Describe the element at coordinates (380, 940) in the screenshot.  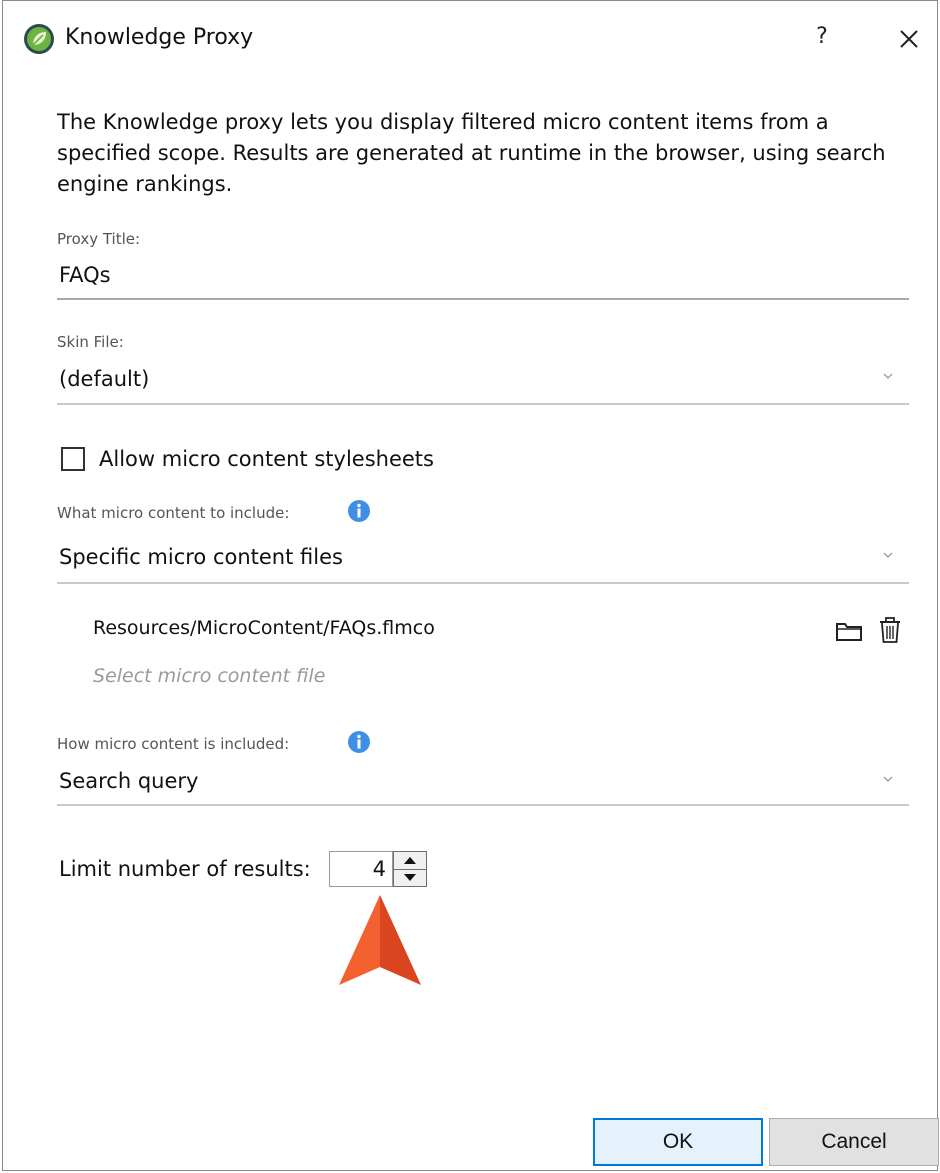
I see `pointer-arrow-icon` at that location.